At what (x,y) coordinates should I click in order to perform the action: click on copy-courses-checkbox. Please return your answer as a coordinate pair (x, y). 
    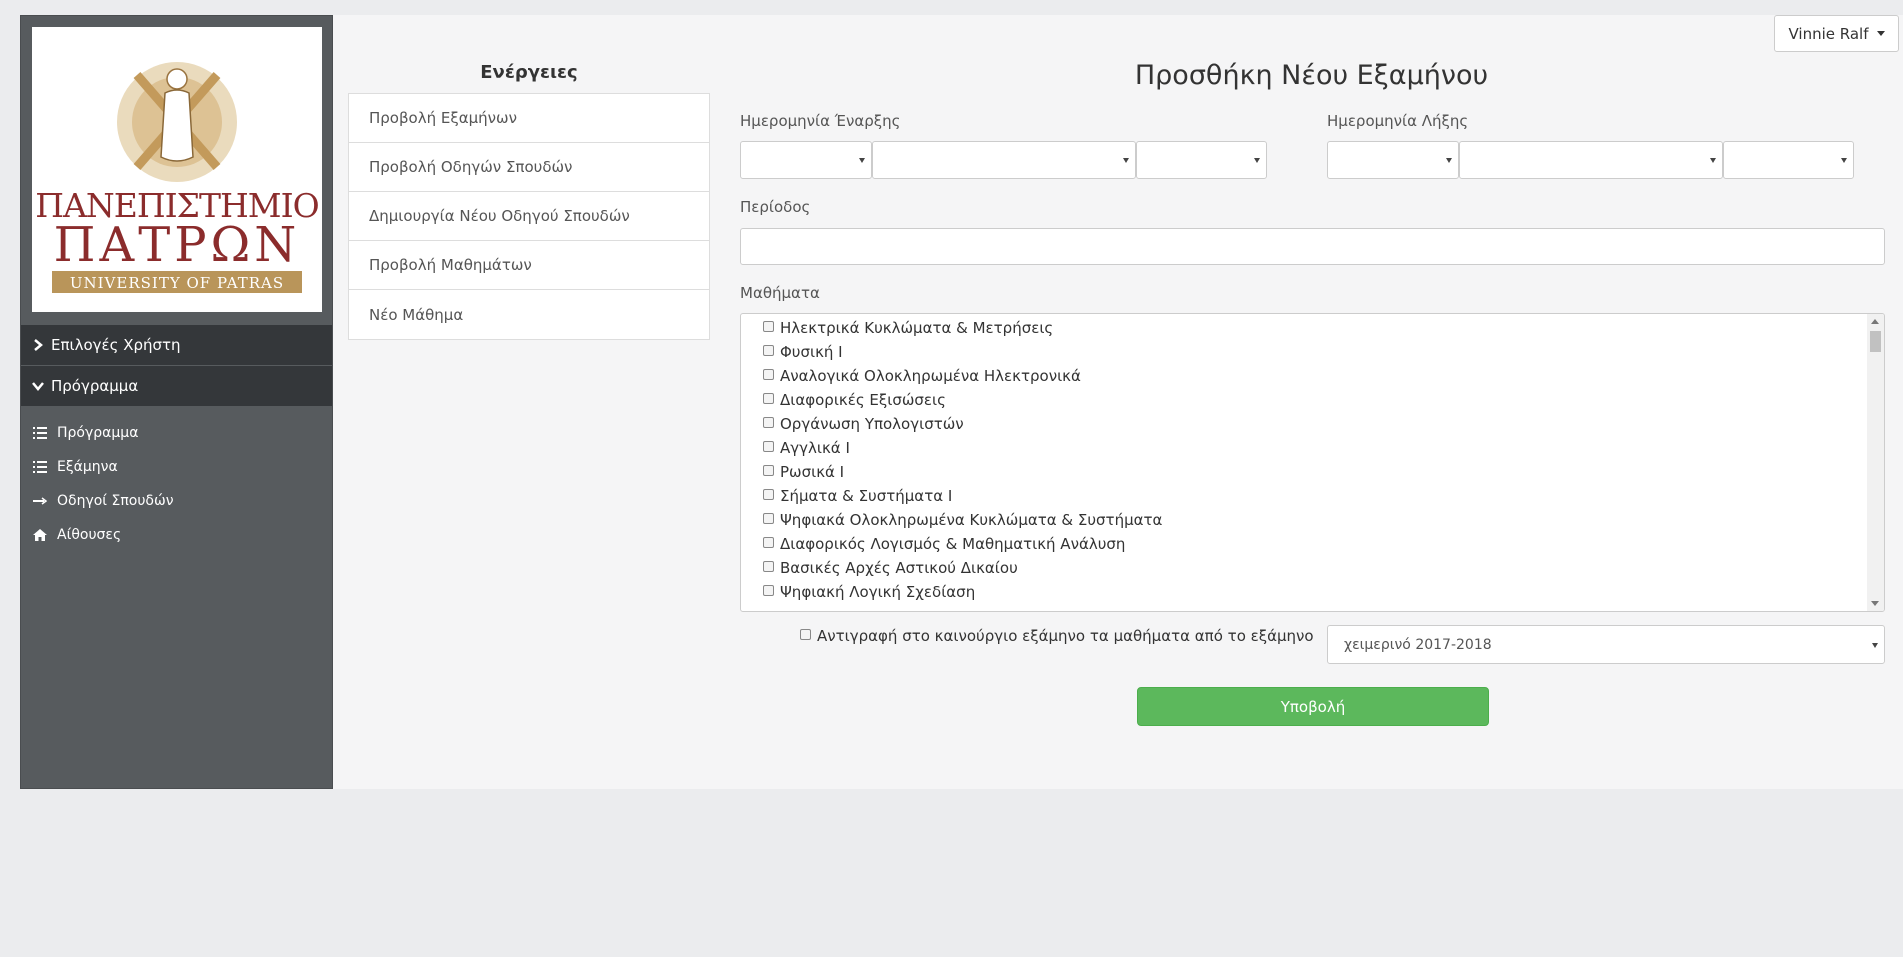
    Looking at the image, I should click on (805, 634).